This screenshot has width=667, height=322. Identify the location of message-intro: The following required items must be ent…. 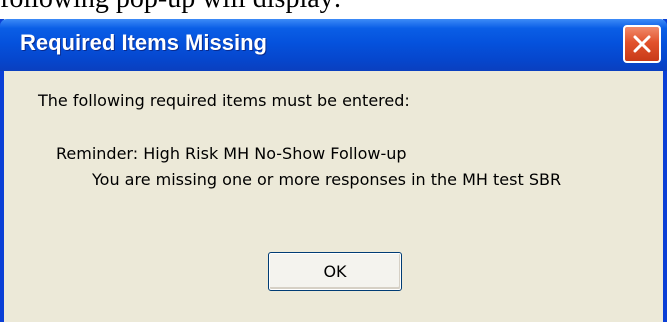
(224, 100).